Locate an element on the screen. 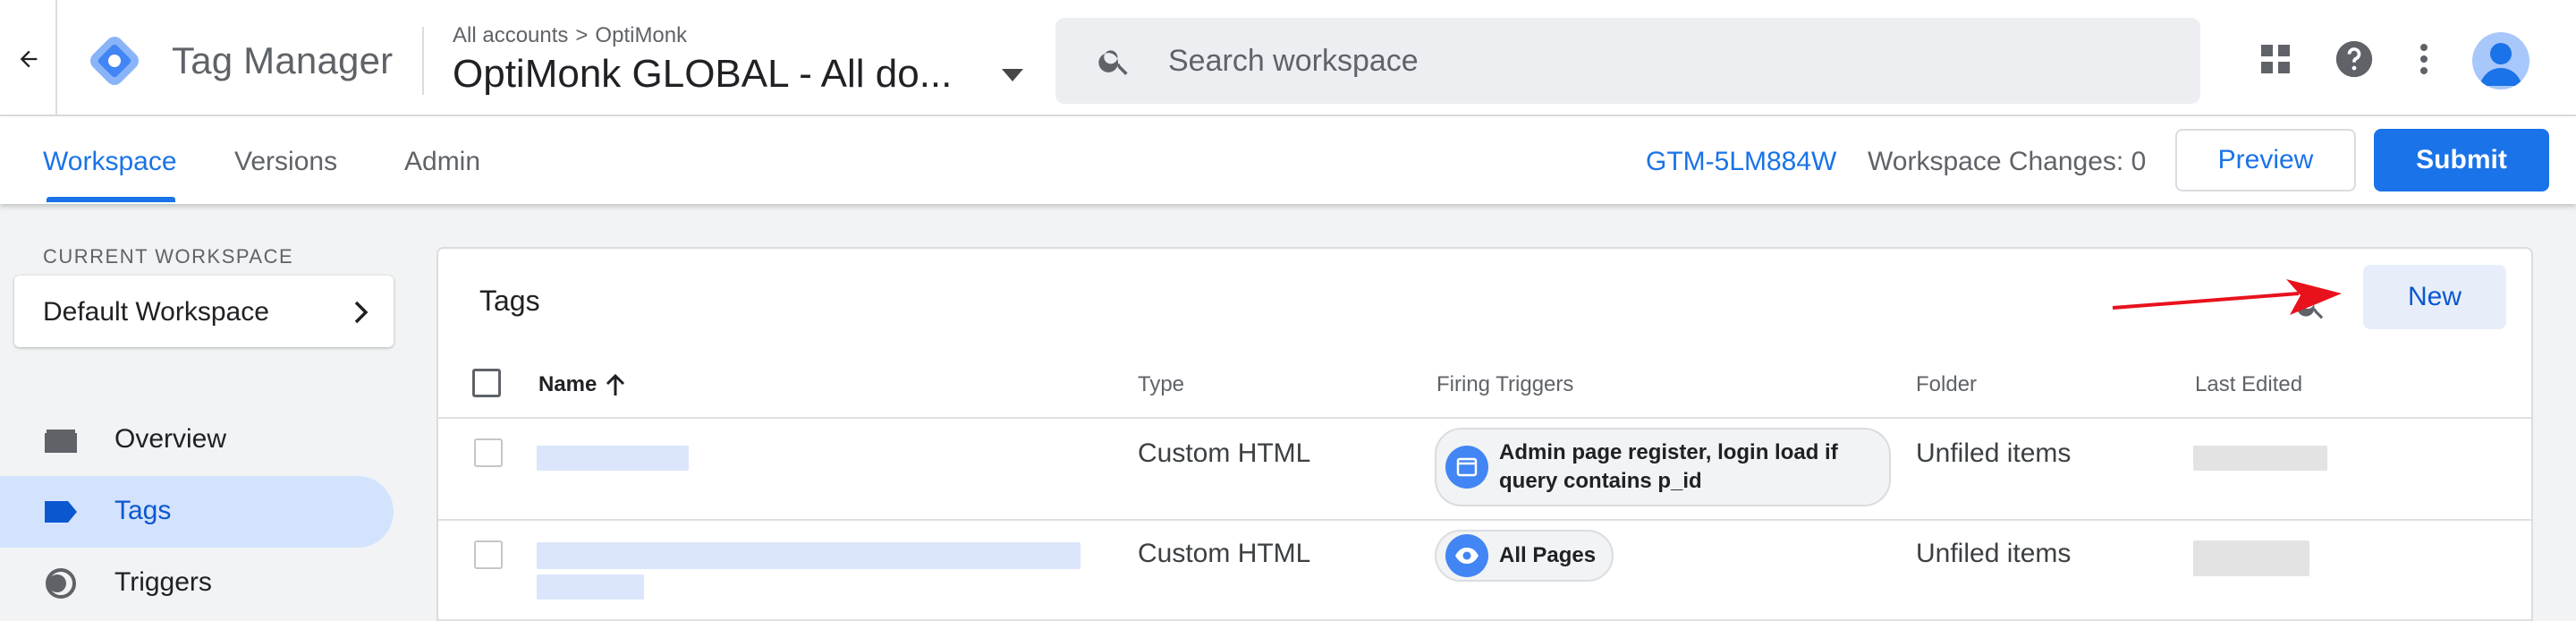  sidebar-item-triggers: Triggers is located at coordinates (197, 583).